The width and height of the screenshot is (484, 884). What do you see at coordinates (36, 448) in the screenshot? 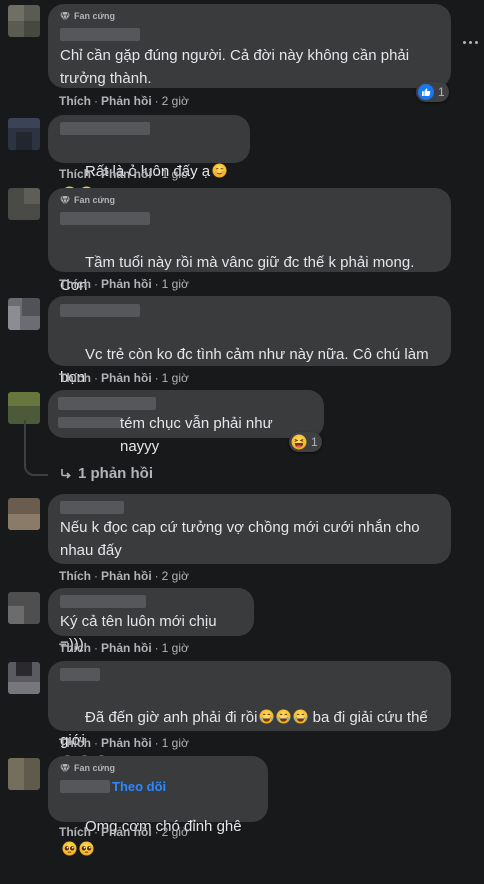
I see `reply-thread-line` at bounding box center [36, 448].